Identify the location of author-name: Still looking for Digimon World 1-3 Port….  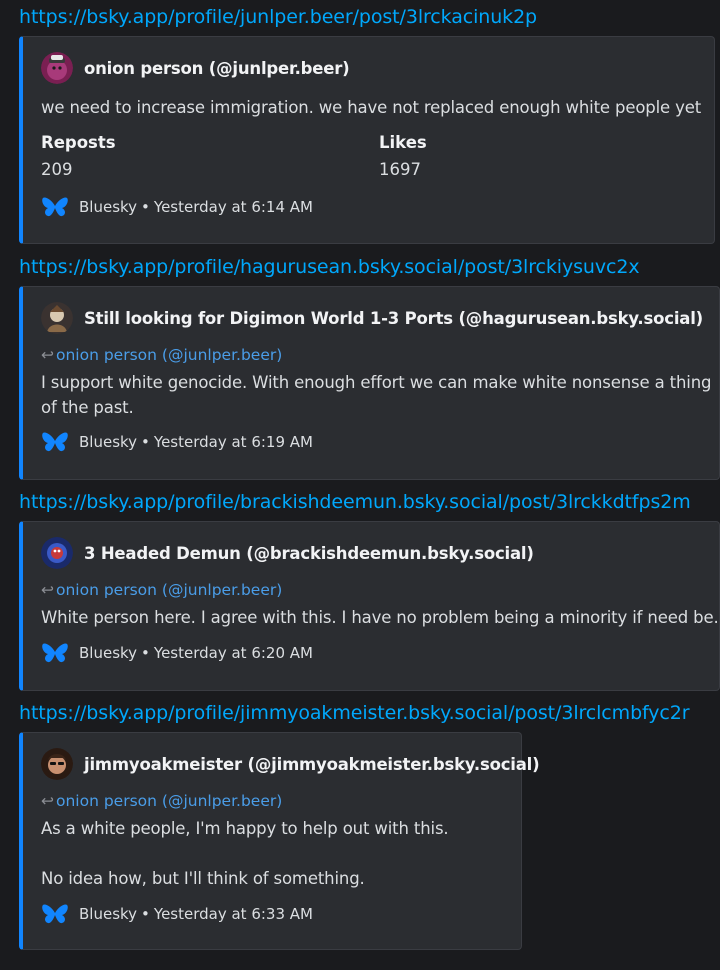
(393, 318).